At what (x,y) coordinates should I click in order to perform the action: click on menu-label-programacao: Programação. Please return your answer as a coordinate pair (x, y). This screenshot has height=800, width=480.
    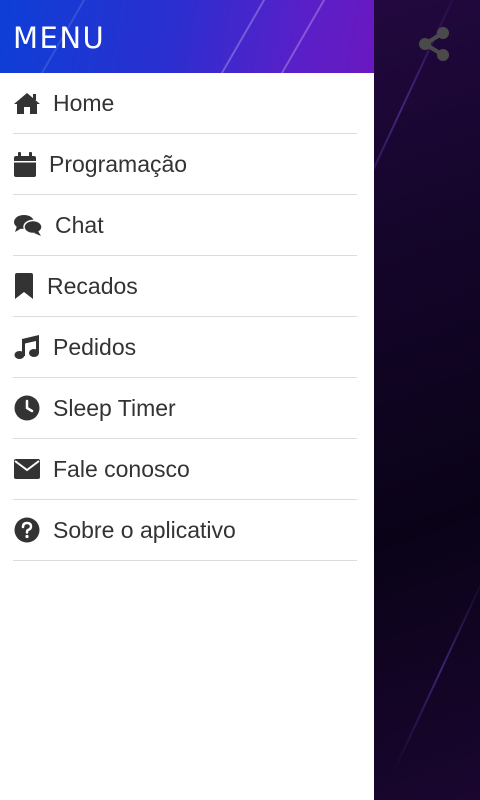
    Looking at the image, I should click on (118, 163).